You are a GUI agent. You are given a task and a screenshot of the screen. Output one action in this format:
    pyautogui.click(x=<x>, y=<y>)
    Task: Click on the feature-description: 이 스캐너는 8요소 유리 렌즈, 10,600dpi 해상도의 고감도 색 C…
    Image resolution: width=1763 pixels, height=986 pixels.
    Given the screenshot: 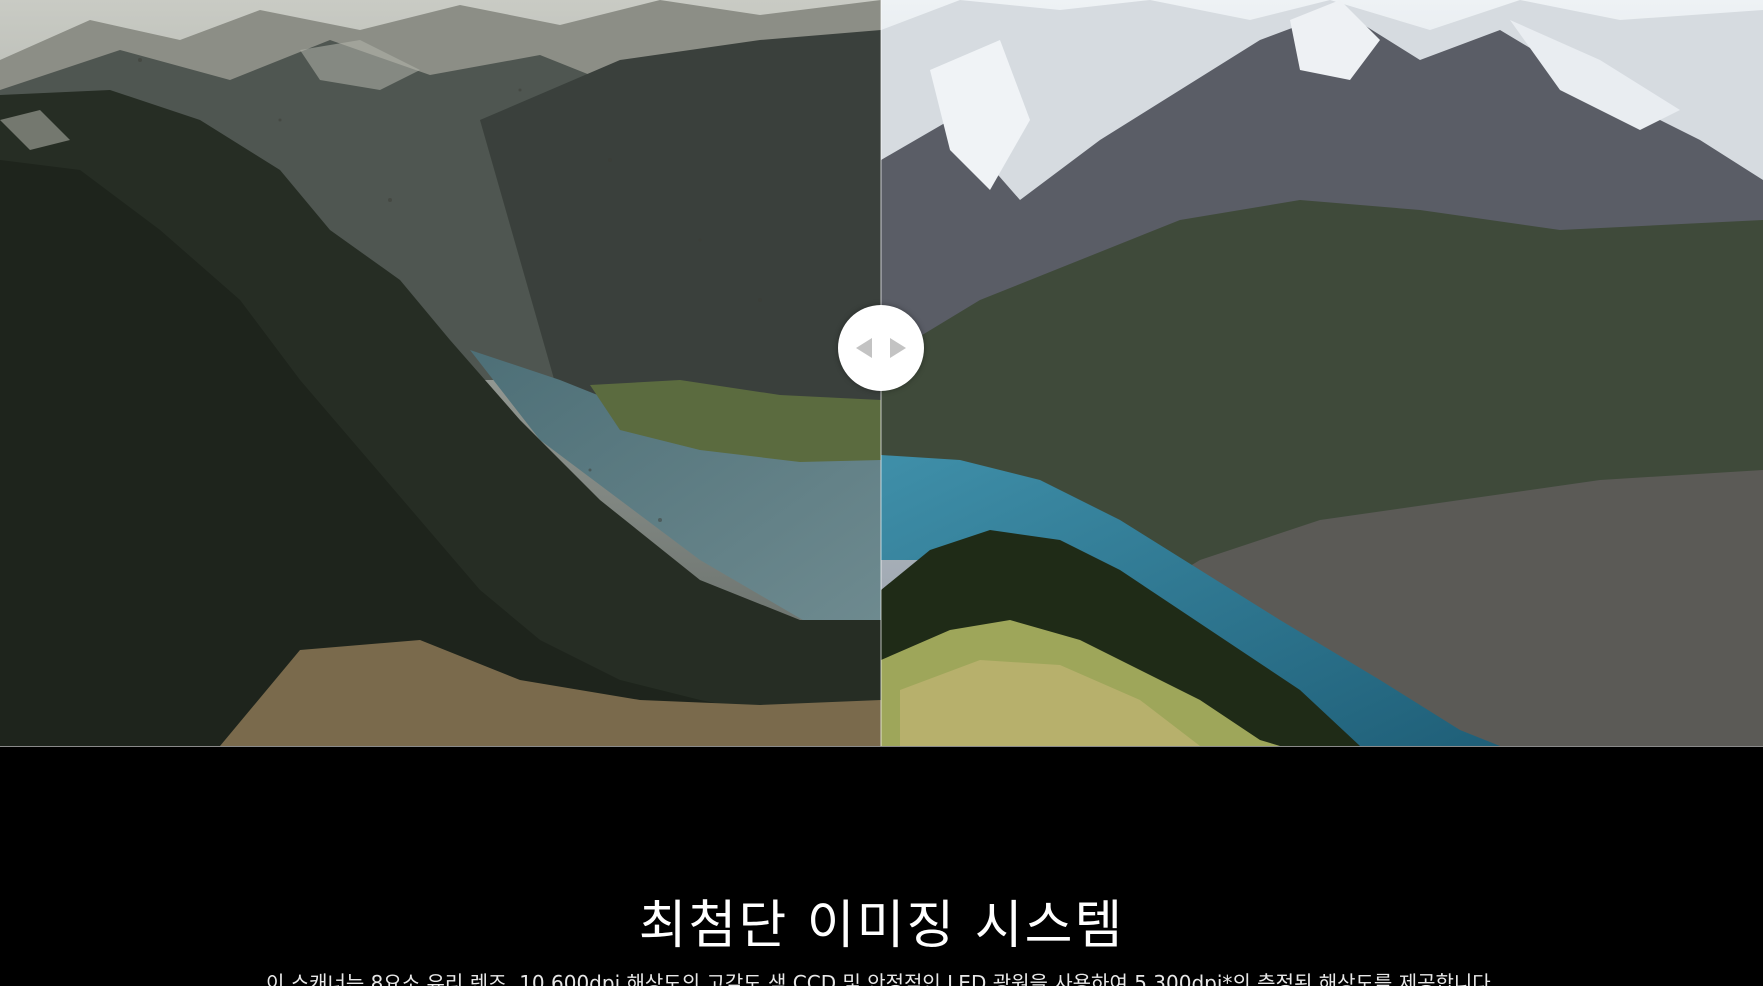 What is the action you would take?
    pyautogui.click(x=881, y=978)
    